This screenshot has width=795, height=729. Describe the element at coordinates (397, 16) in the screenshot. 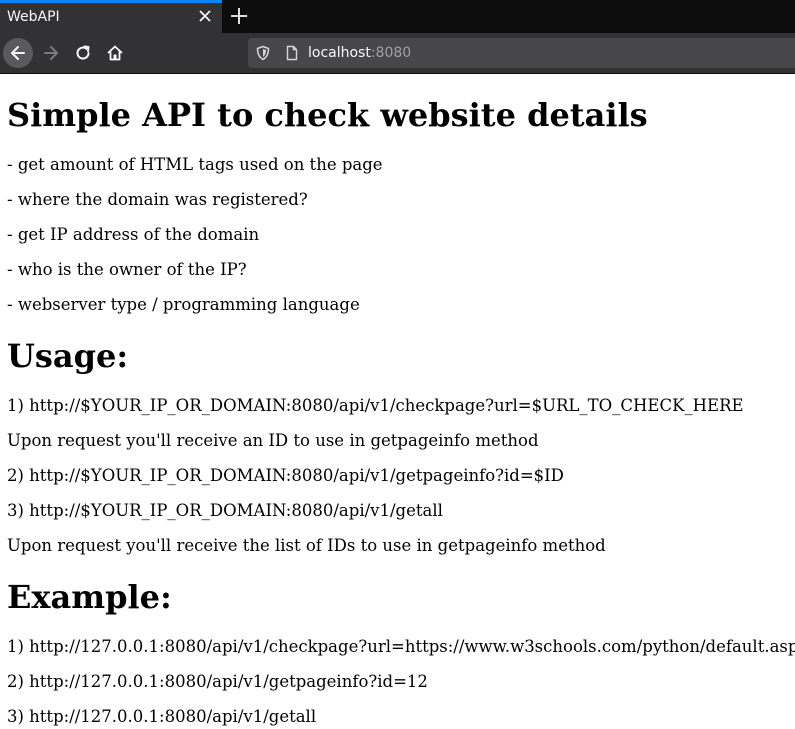

I see `tab-strip: WebAPI` at that location.